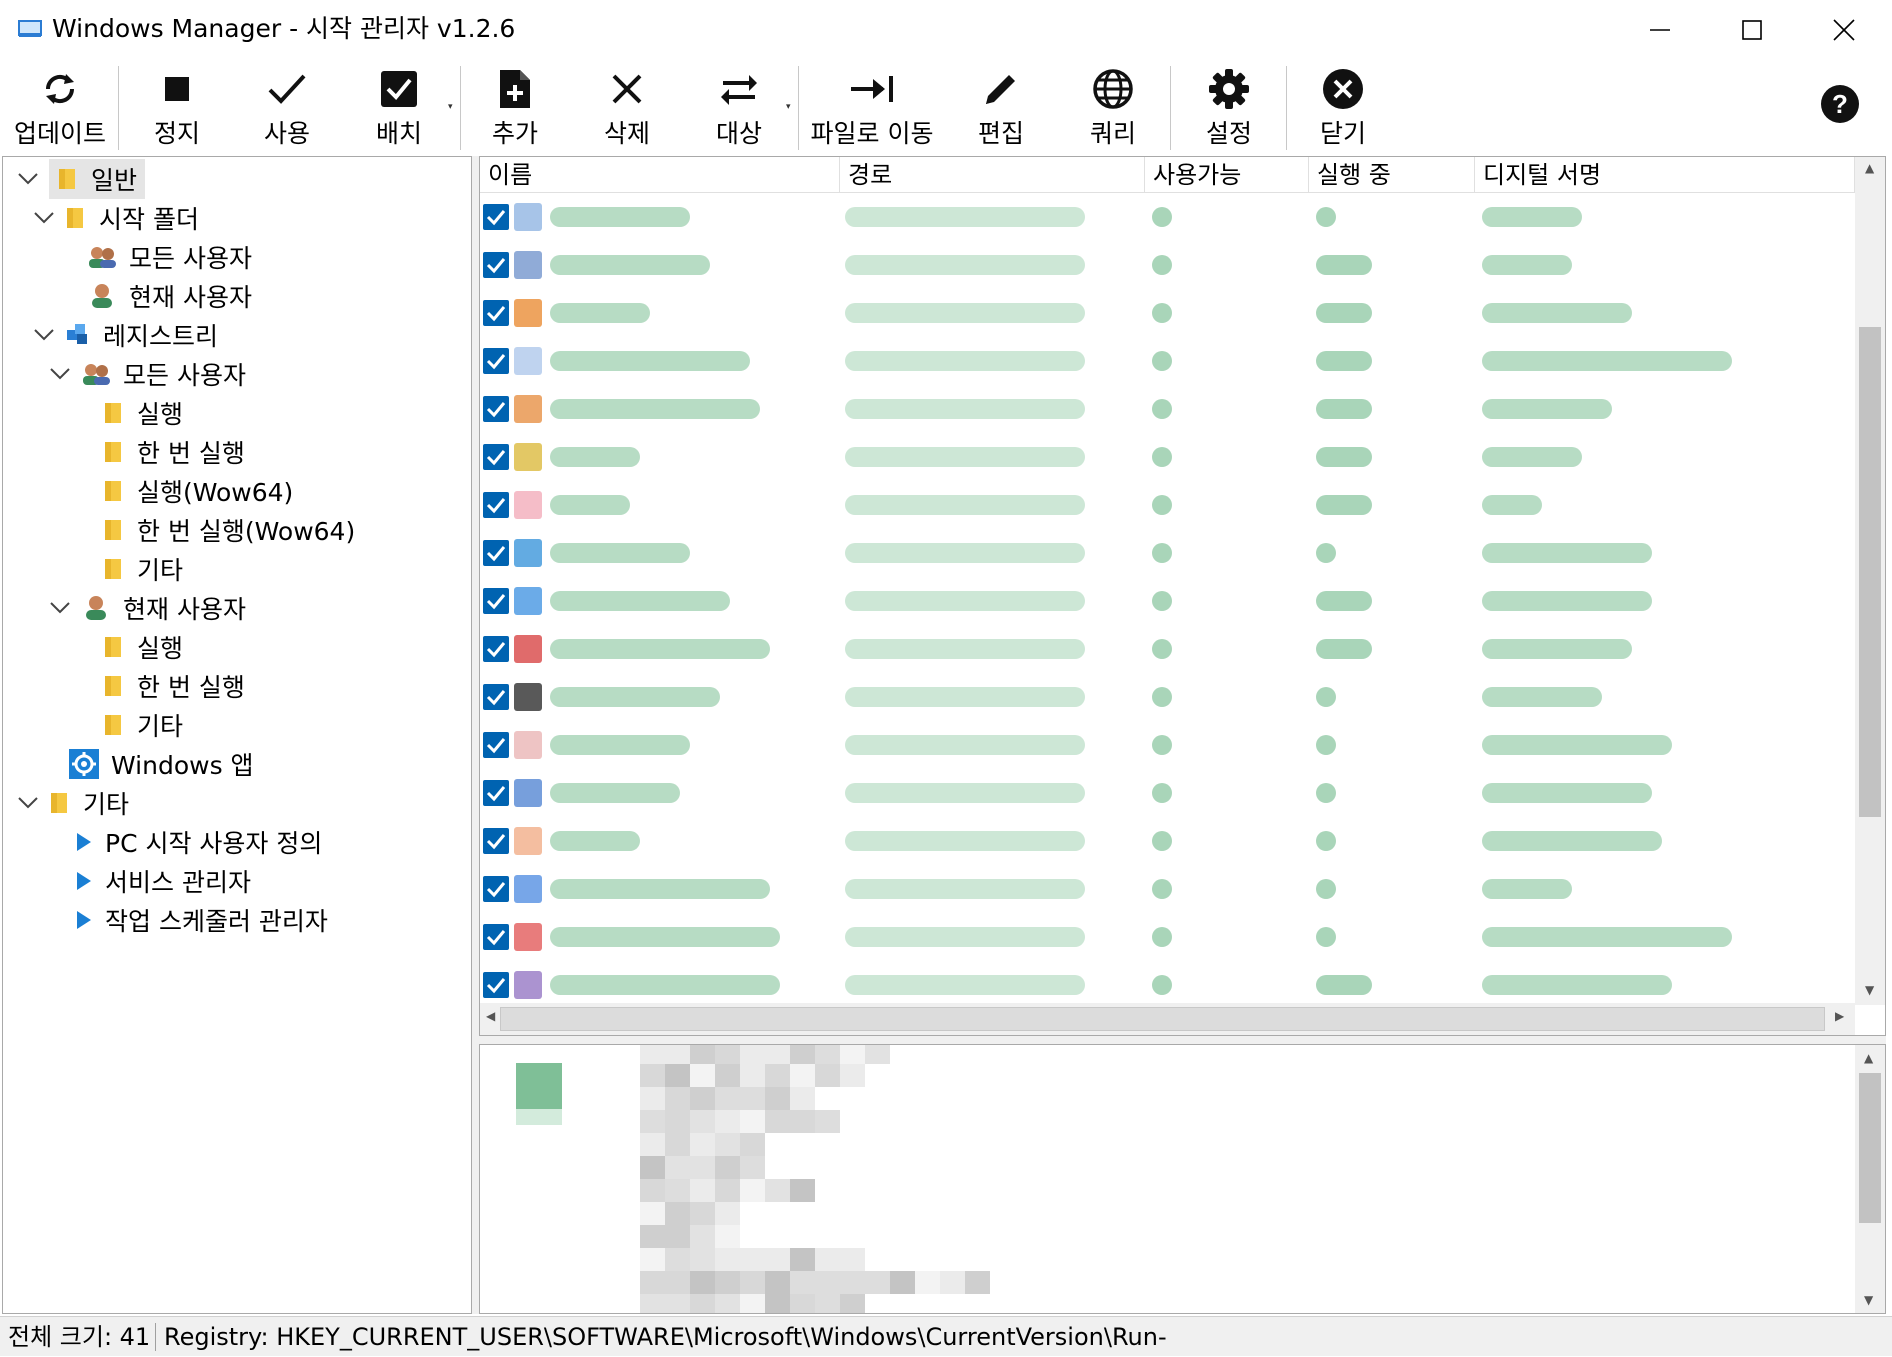 Image resolution: width=1892 pixels, height=1357 pixels. Describe the element at coordinates (174, 452) in the screenshot. I see `tree-item-run-once-all: 한 번 실행` at that location.